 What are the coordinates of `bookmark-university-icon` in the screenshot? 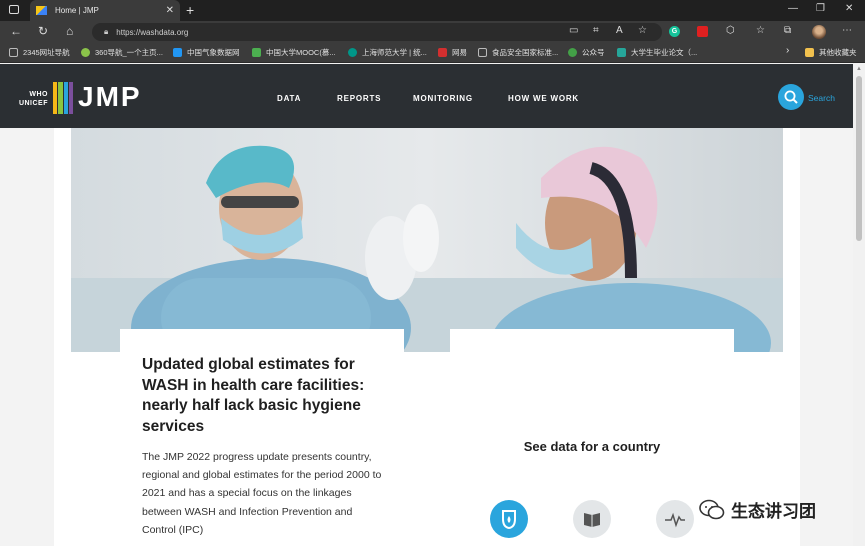 It's located at (352, 52).